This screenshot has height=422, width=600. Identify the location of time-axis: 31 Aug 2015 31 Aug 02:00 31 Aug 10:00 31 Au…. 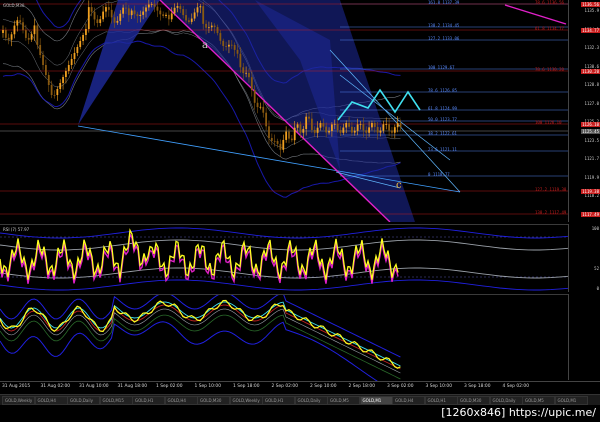
(300, 387).